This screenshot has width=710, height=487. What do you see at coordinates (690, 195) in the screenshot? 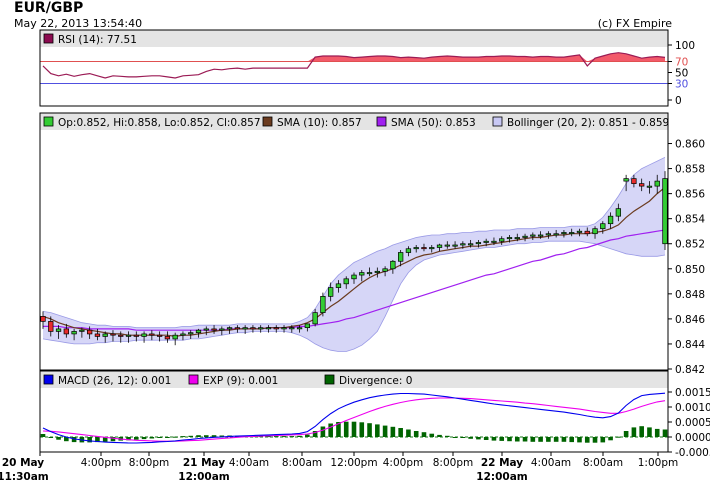
I see `price-y-tick-label: 0.856` at bounding box center [690, 195].